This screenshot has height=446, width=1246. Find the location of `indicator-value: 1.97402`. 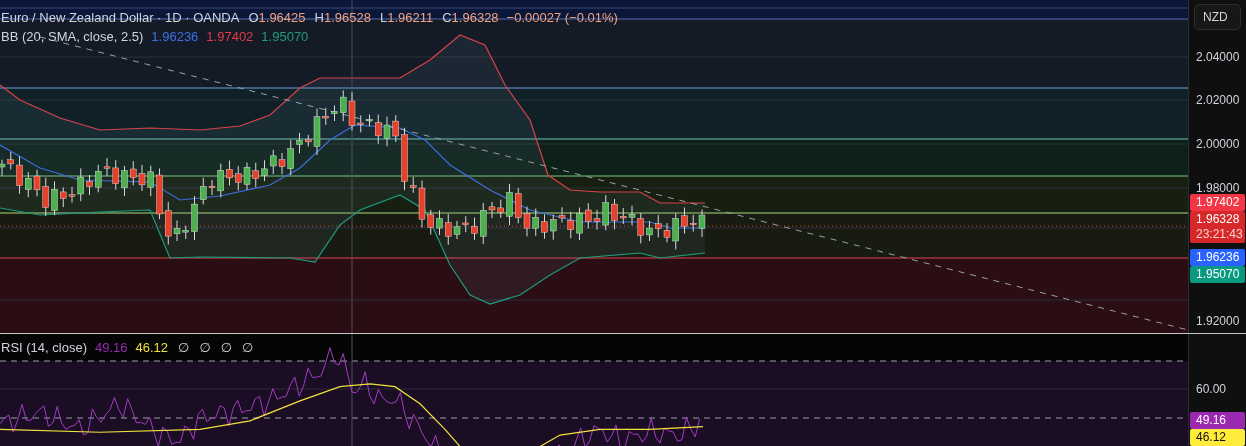

indicator-value: 1.97402 is located at coordinates (230, 36).